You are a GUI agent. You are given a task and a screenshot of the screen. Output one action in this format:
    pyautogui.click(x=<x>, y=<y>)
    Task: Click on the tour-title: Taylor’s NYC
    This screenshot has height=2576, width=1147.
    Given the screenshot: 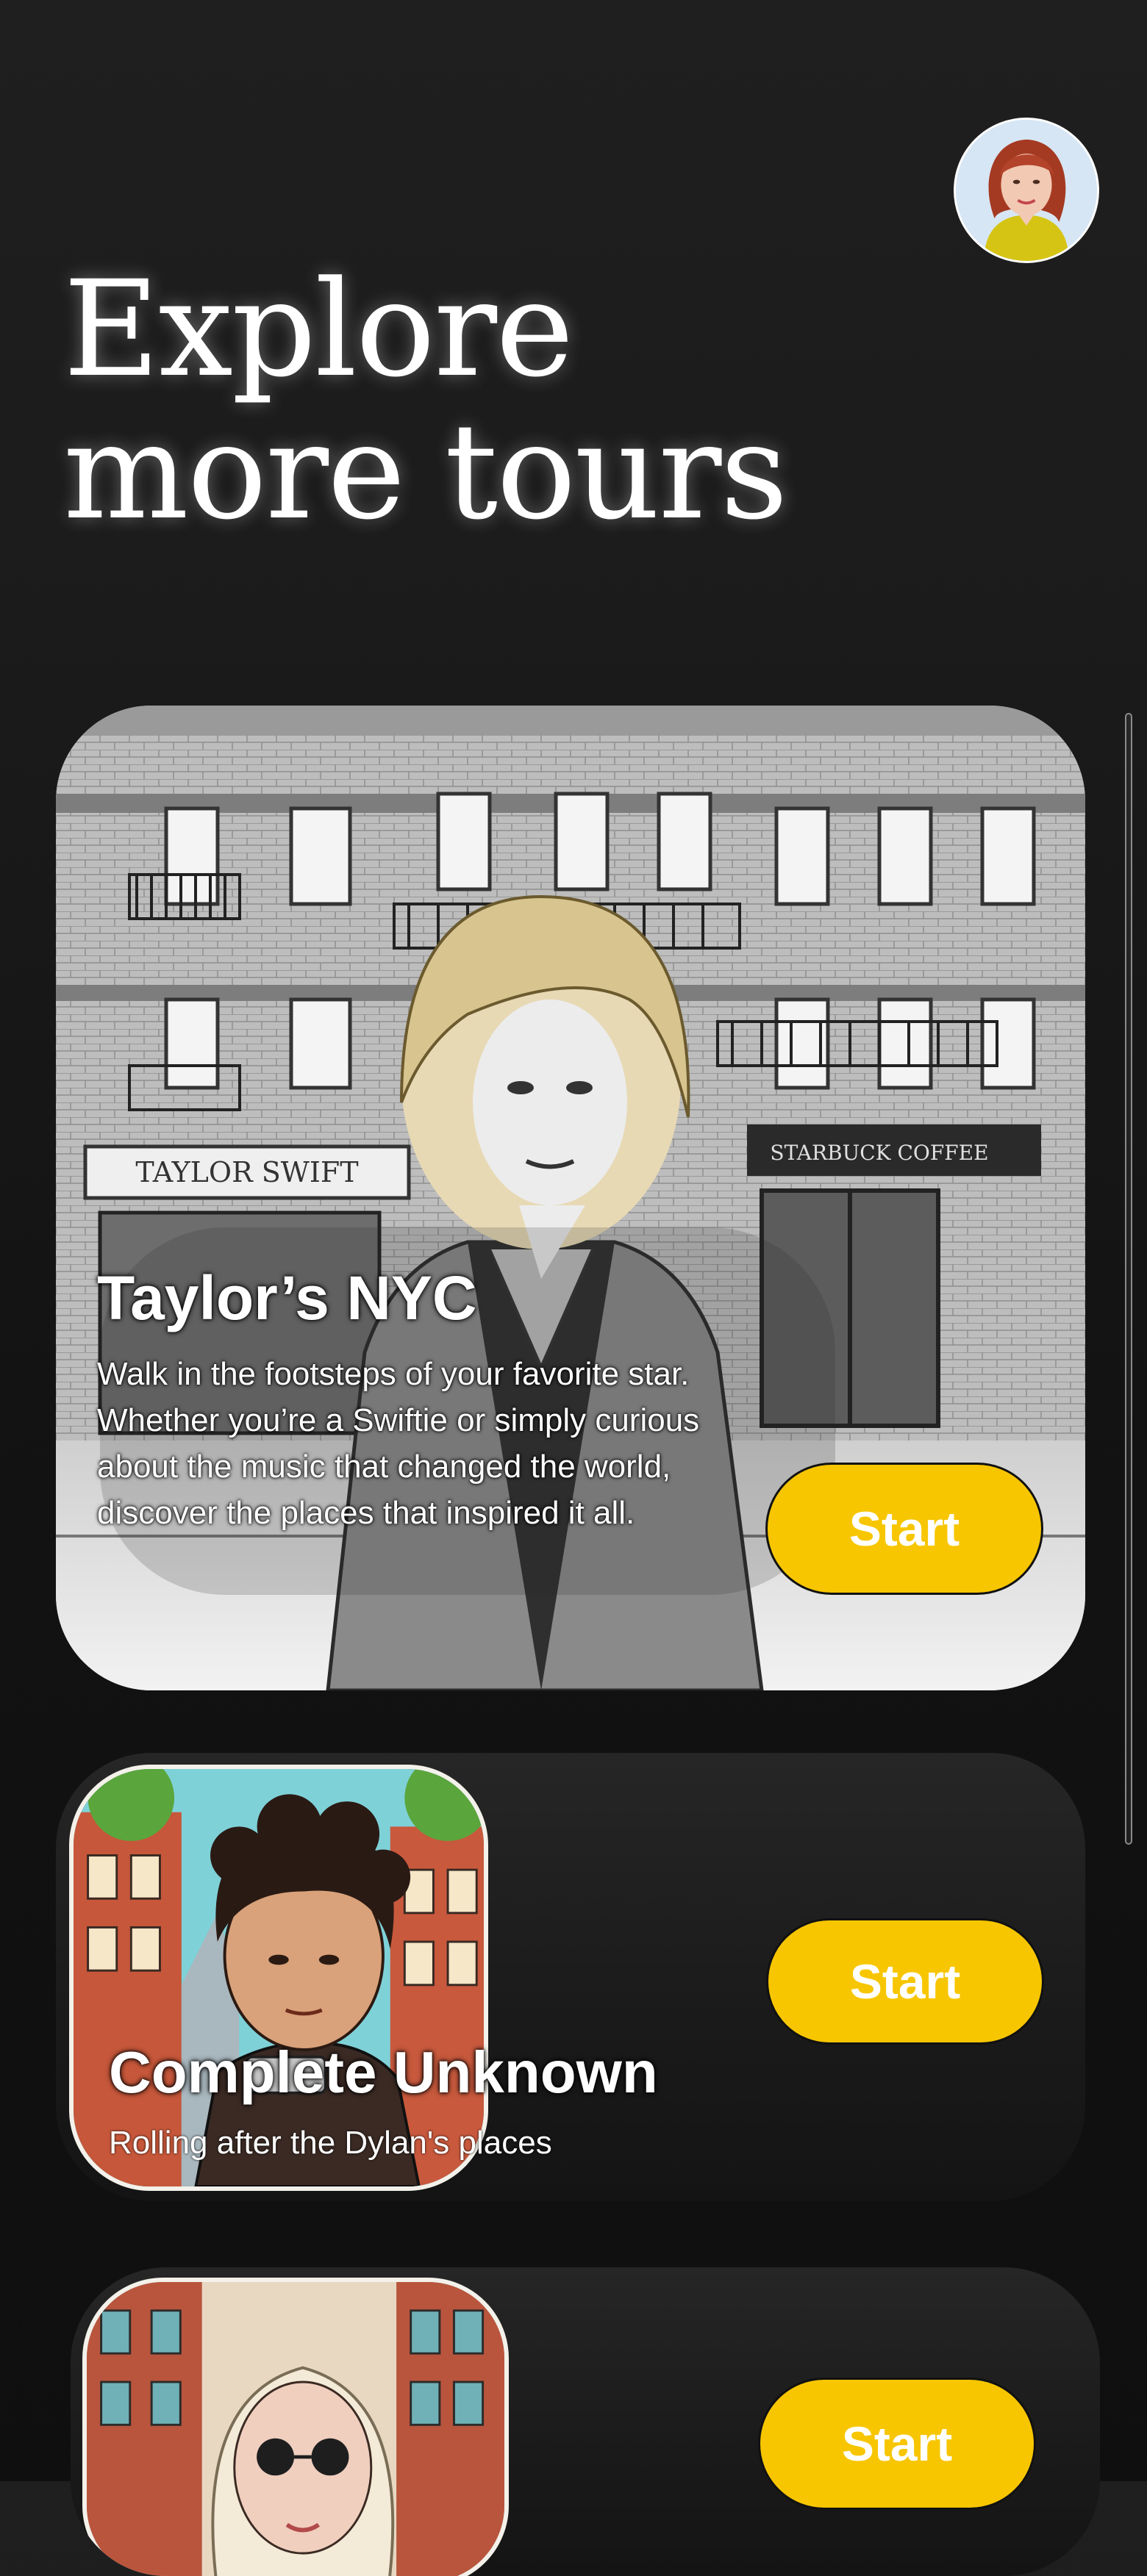 What is the action you would take?
    pyautogui.click(x=287, y=1297)
    